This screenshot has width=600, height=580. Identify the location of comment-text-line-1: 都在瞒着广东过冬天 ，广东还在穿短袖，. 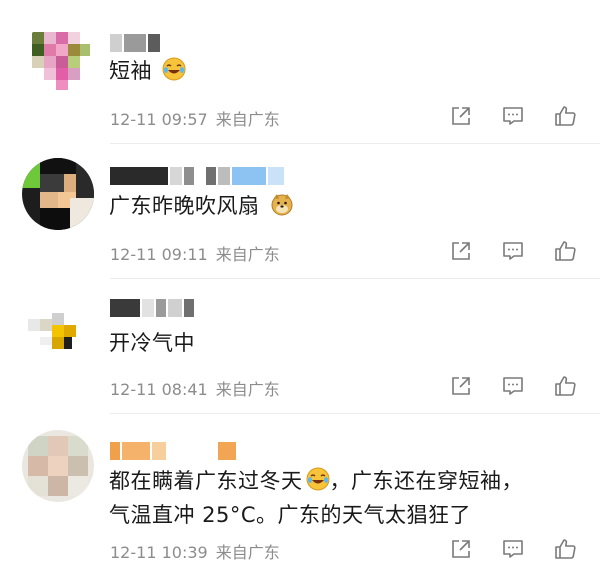
(316, 482).